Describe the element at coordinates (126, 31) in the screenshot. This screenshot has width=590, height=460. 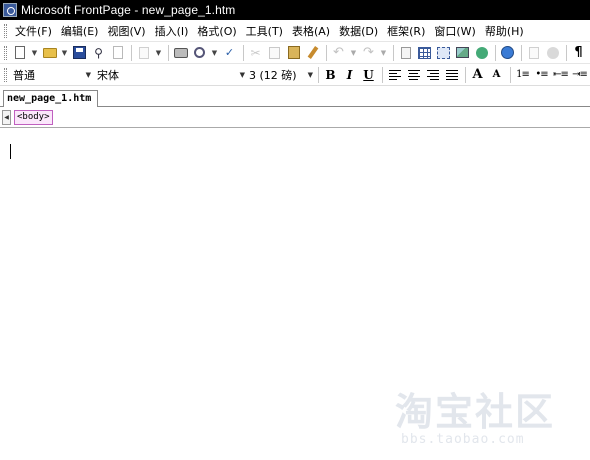
I see `menu-view: 视图(V)` at that location.